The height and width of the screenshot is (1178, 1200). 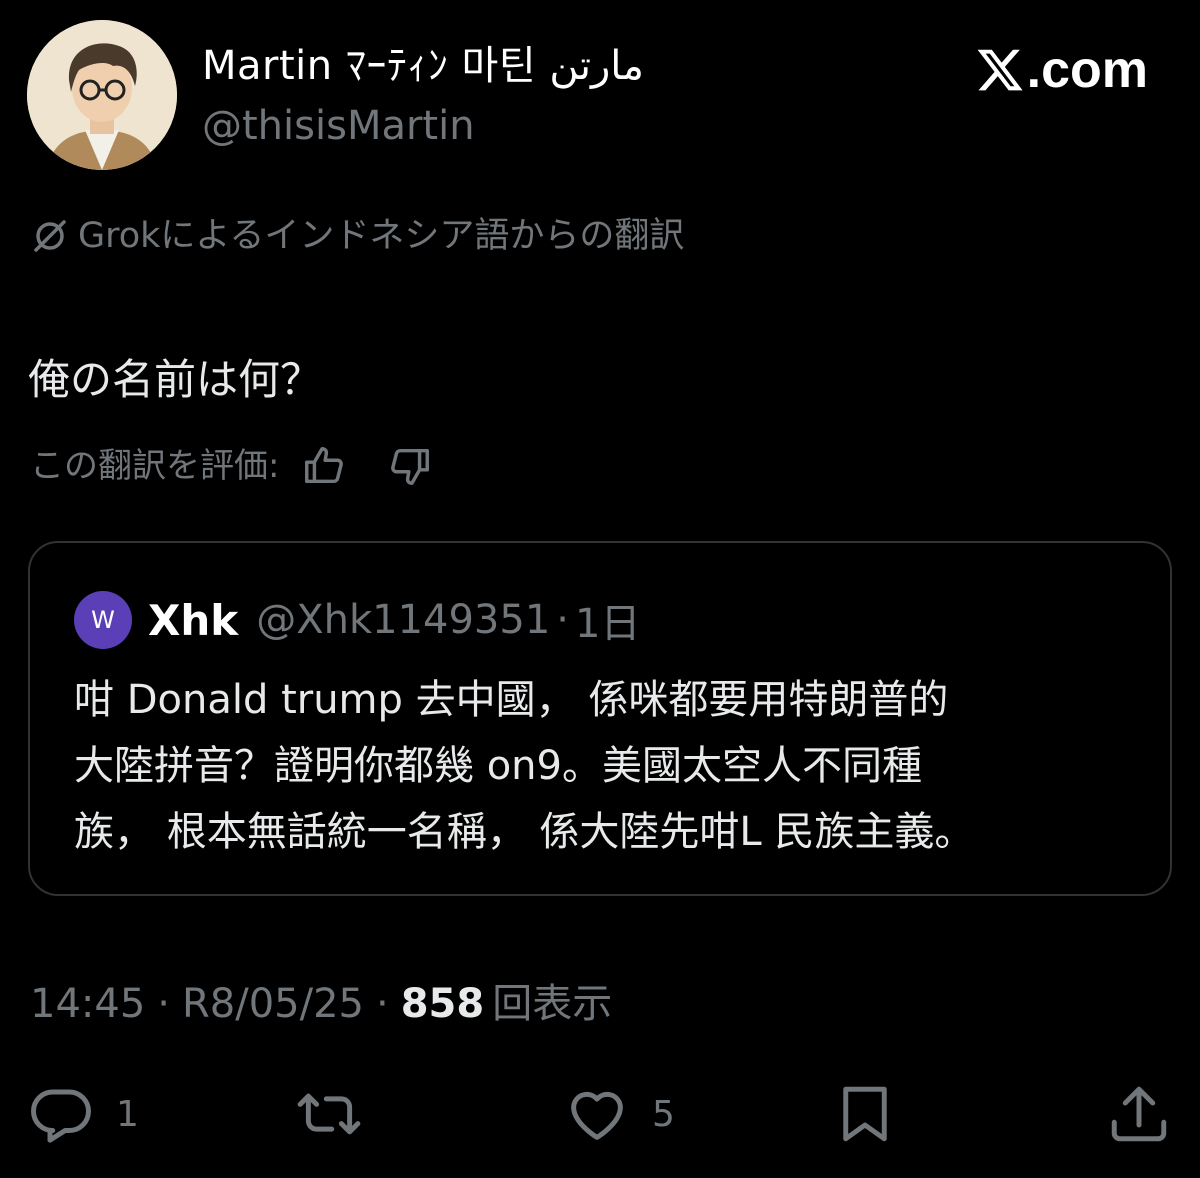 What do you see at coordinates (403, 620) in the screenshot?
I see `quoted-author-handle: @Xhk1149351` at bounding box center [403, 620].